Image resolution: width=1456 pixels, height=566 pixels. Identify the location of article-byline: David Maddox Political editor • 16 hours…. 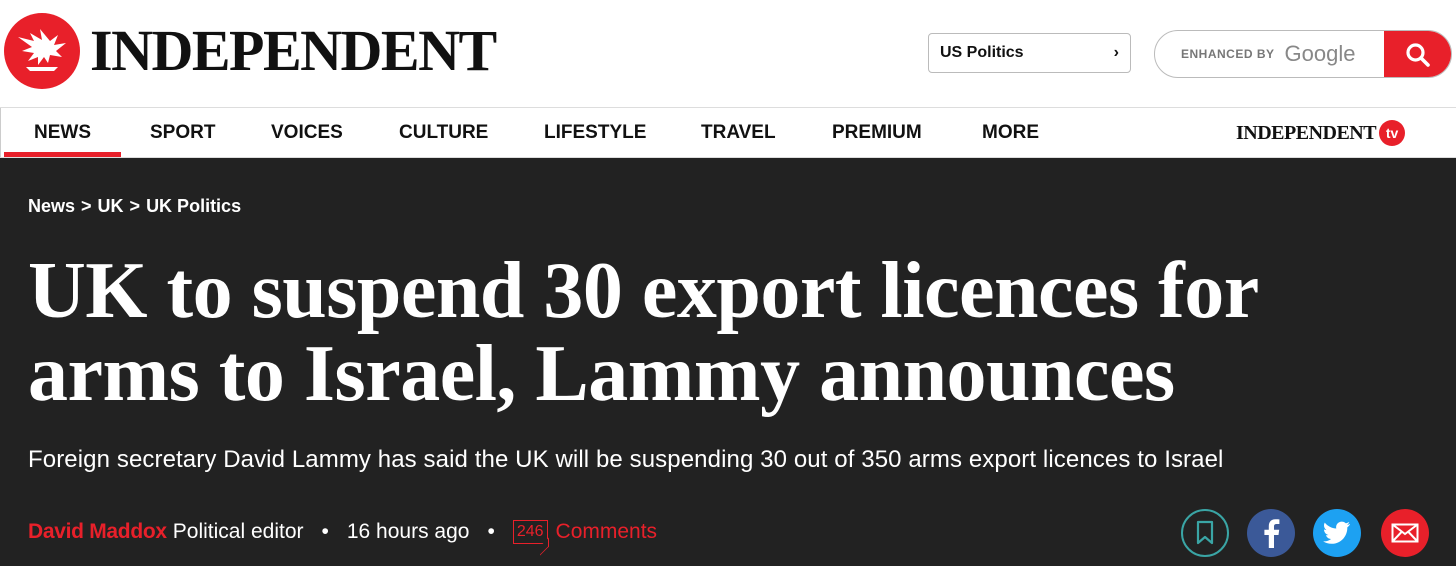
(342, 532).